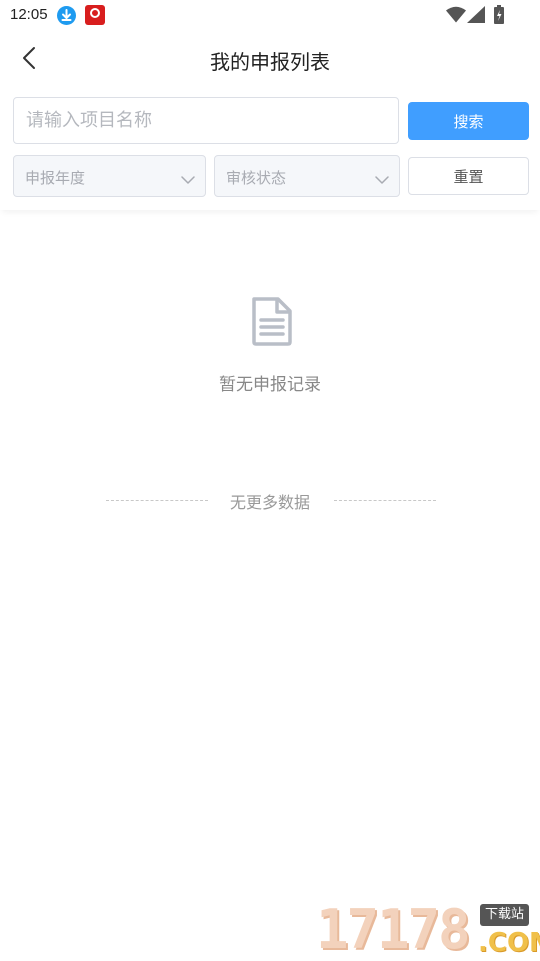 This screenshot has height=961, width=540. I want to click on header: 我的申报列表, so click(270, 59).